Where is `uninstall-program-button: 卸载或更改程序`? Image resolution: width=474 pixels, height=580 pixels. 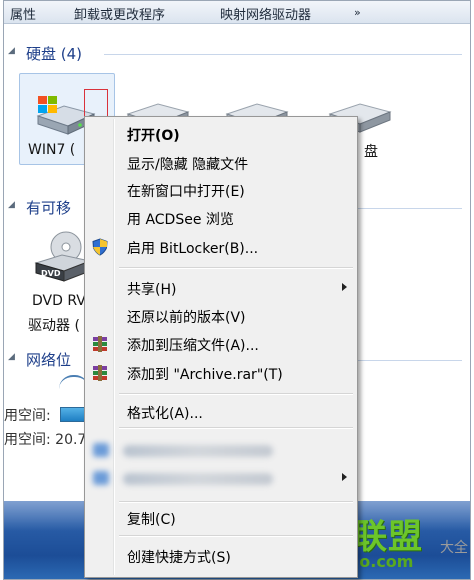
uninstall-program-button: 卸载或更改程序 is located at coordinates (119, 13).